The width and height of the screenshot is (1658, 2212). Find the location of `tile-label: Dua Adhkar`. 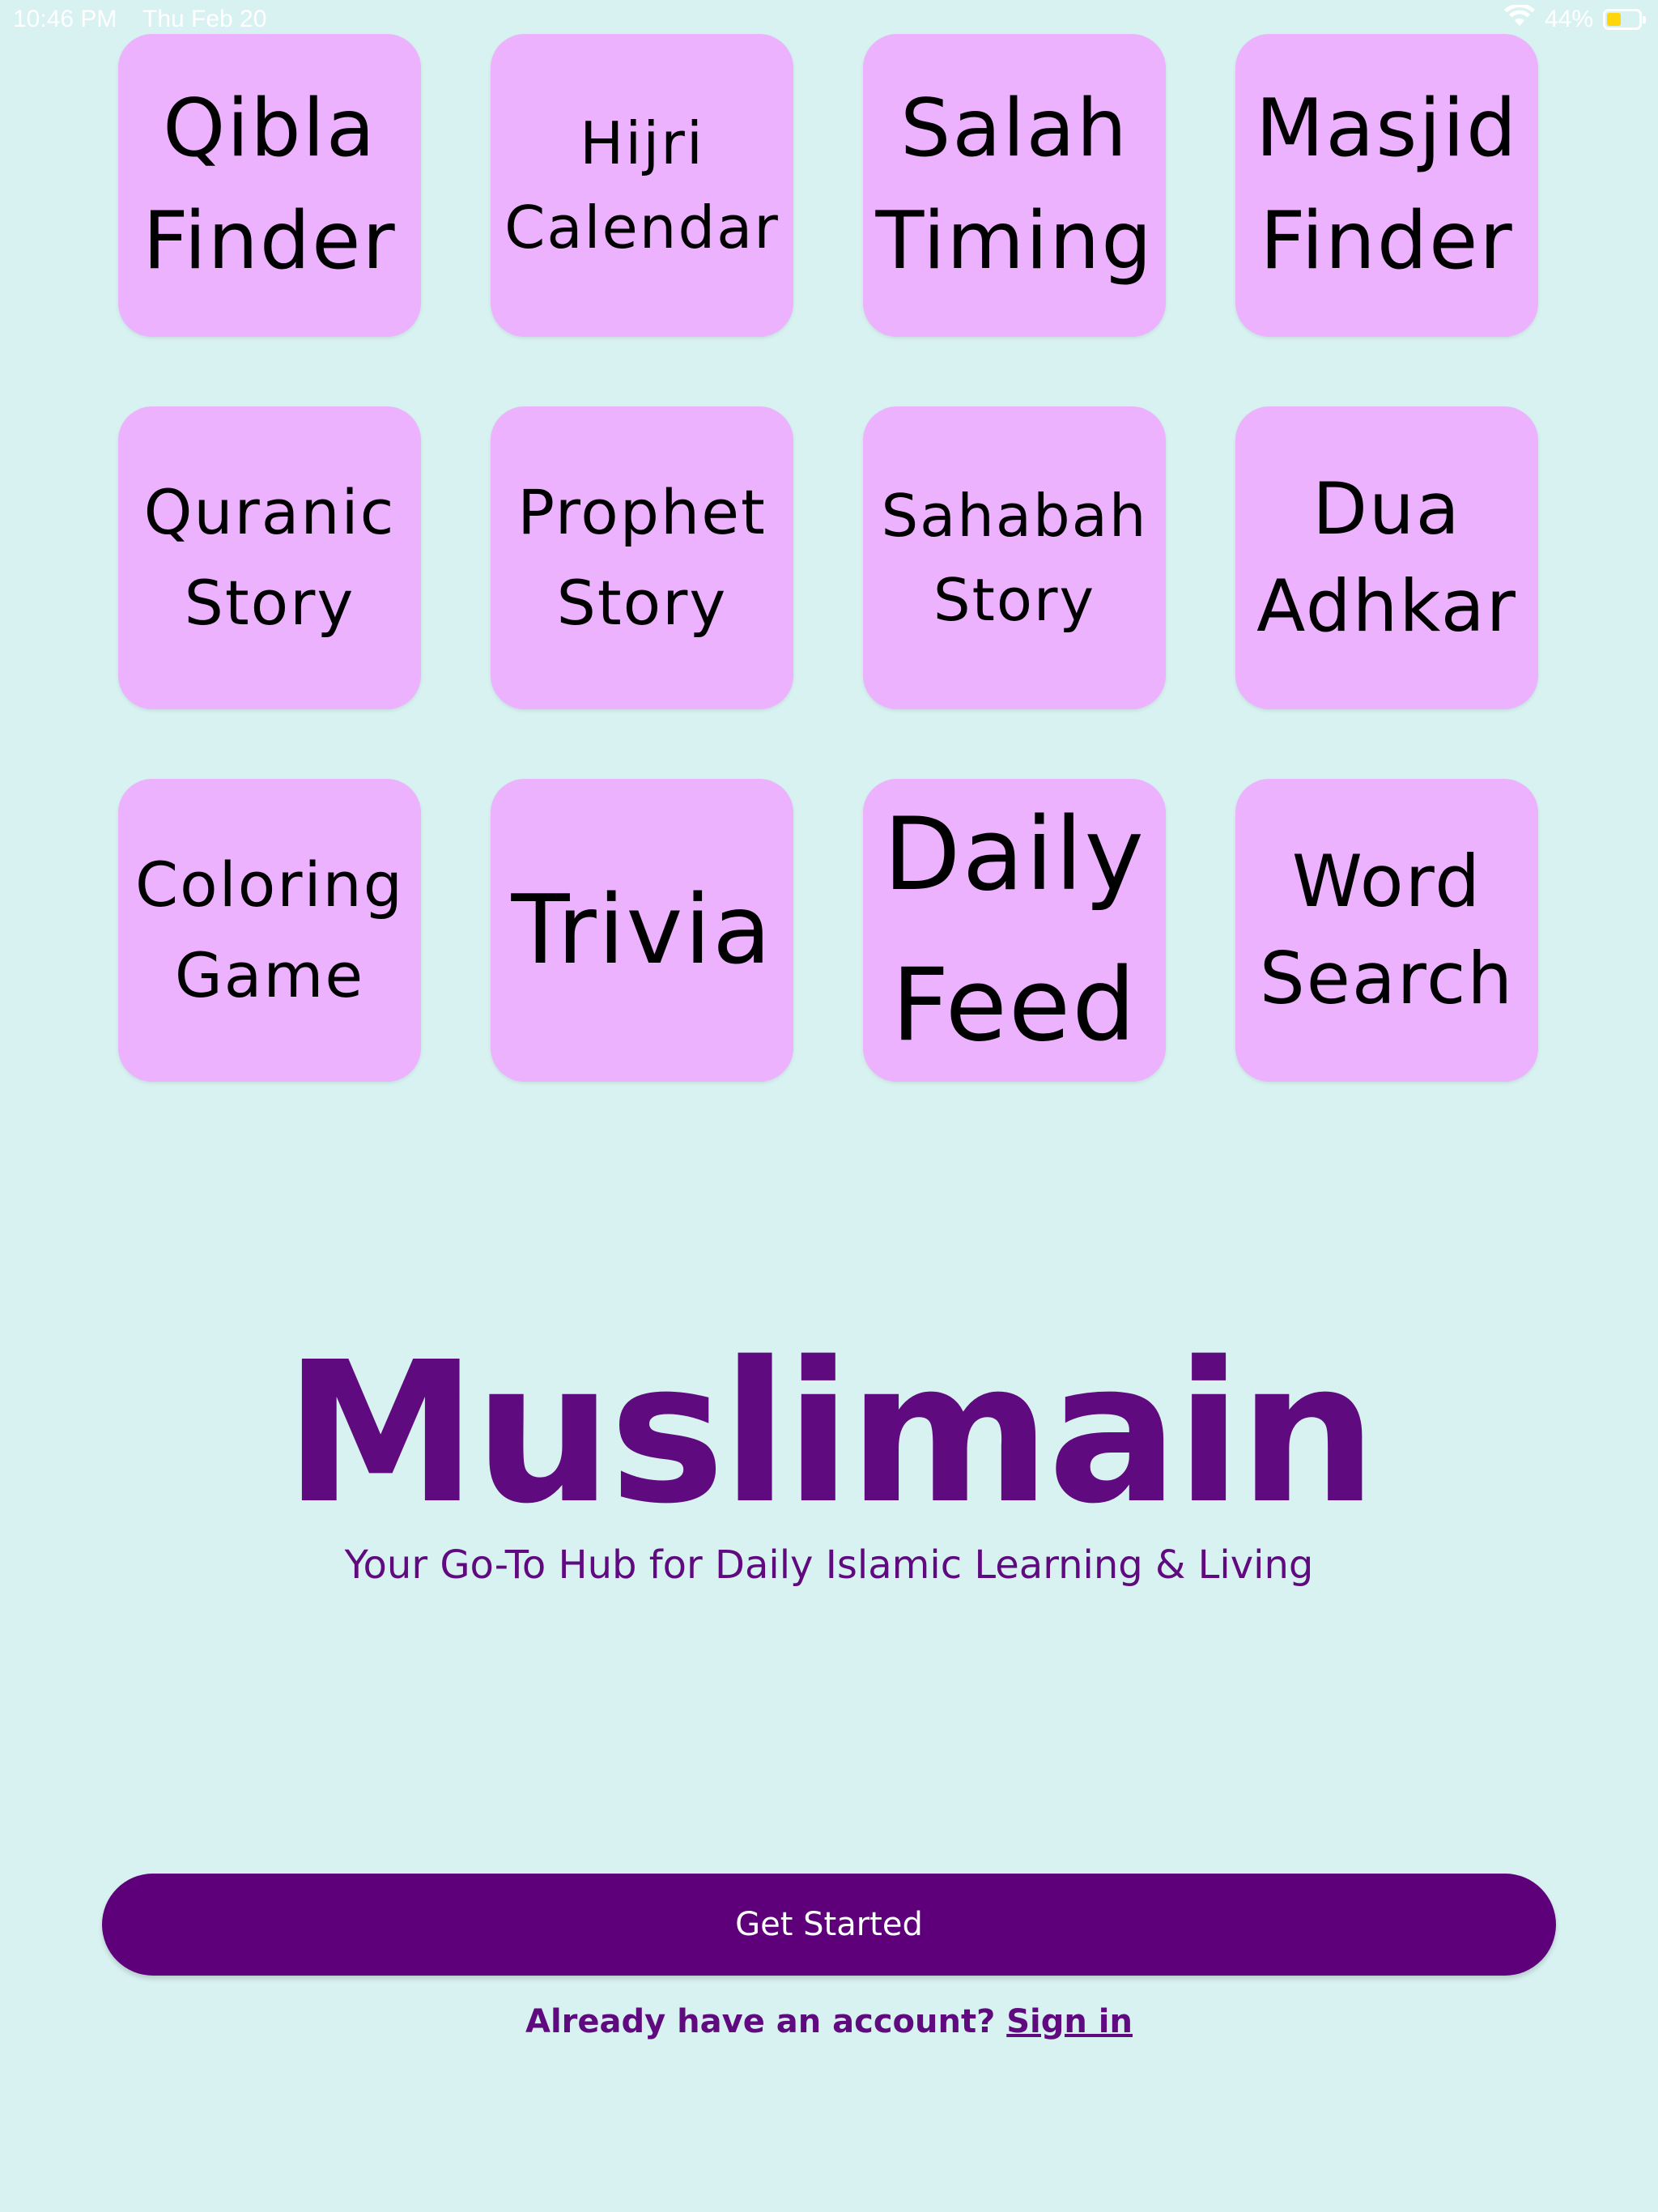

tile-label: Dua Adhkar is located at coordinates (1386, 557).